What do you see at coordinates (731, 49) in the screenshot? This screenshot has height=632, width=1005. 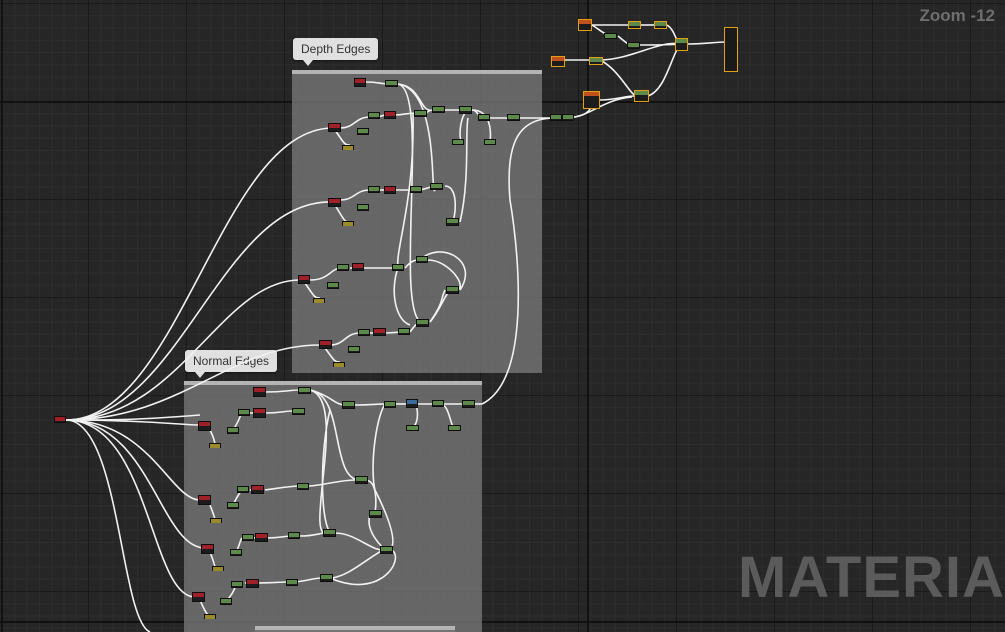 I see `material-output-node` at bounding box center [731, 49].